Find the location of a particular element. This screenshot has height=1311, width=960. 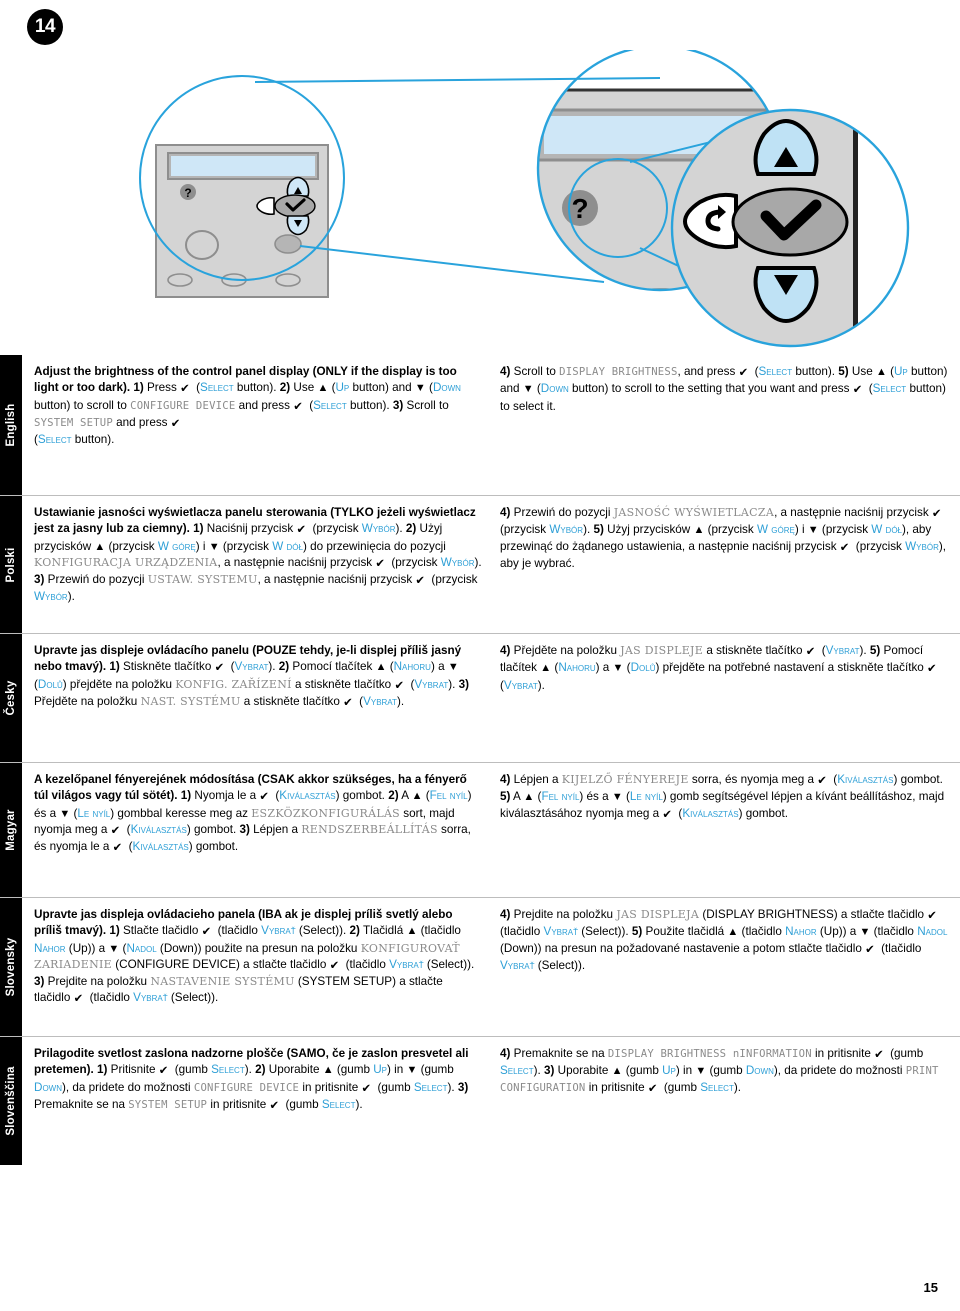

language-tab-slovenscina: Slovenščina is located at coordinates (11, 1101).